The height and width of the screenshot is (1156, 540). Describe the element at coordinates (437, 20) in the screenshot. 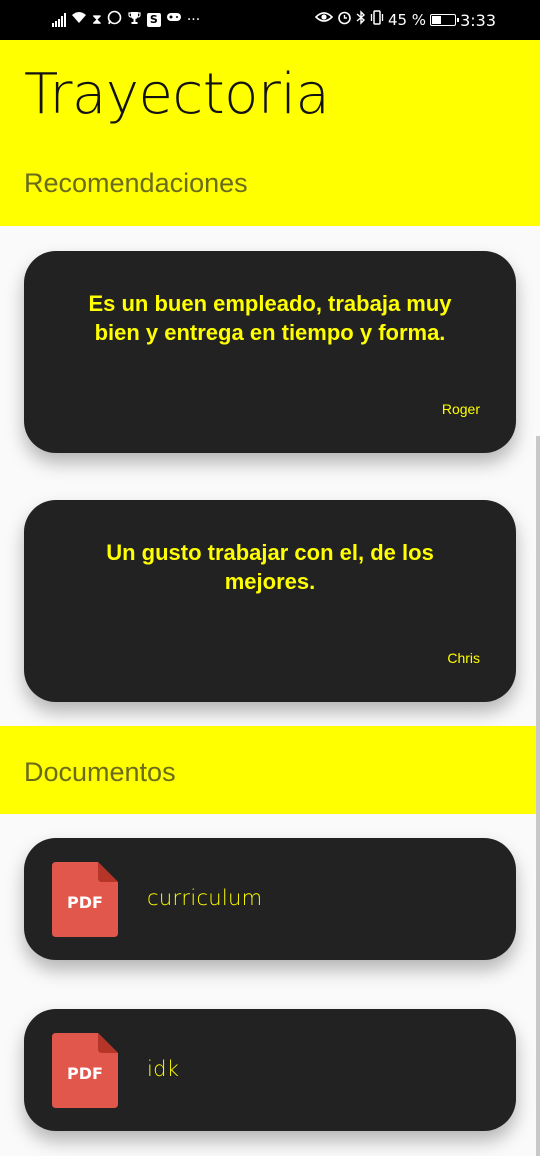

I see `battery-fill` at that location.